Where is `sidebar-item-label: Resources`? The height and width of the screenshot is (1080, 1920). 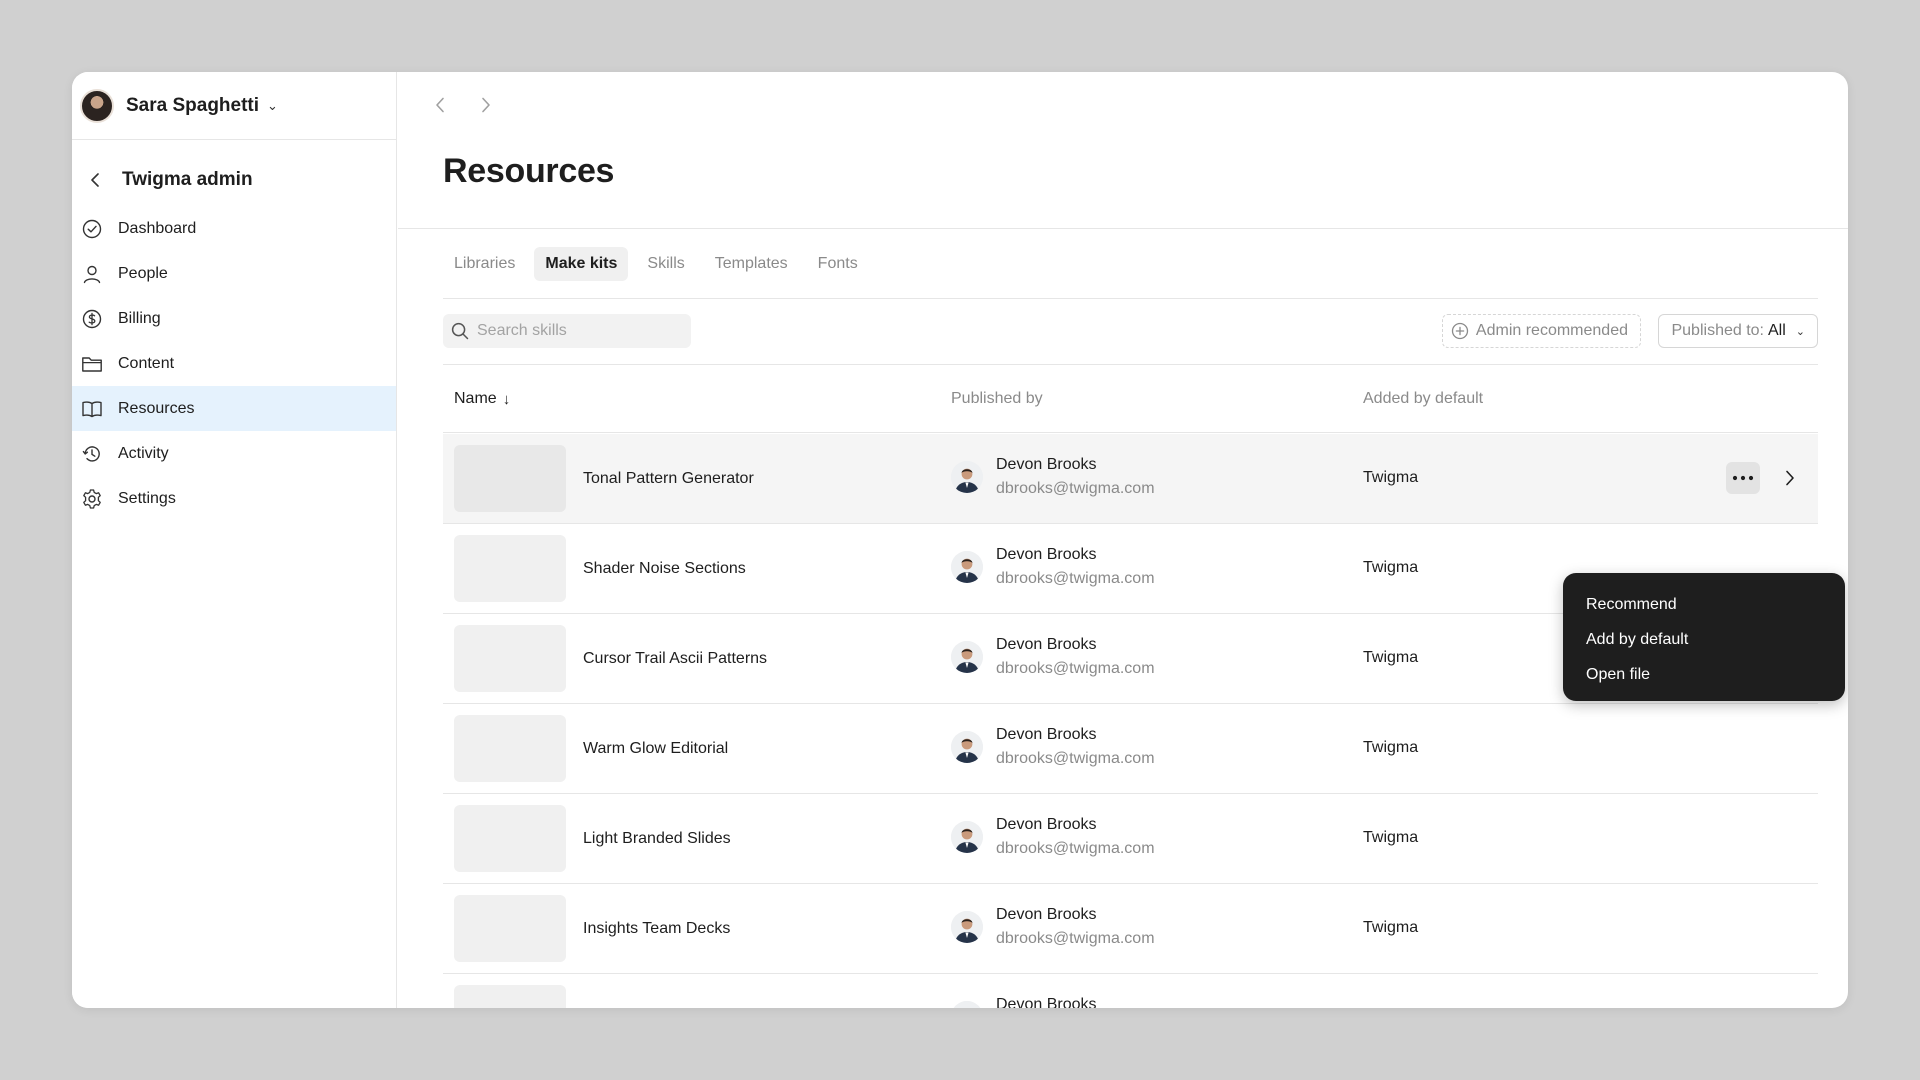 sidebar-item-label: Resources is located at coordinates (156, 408).